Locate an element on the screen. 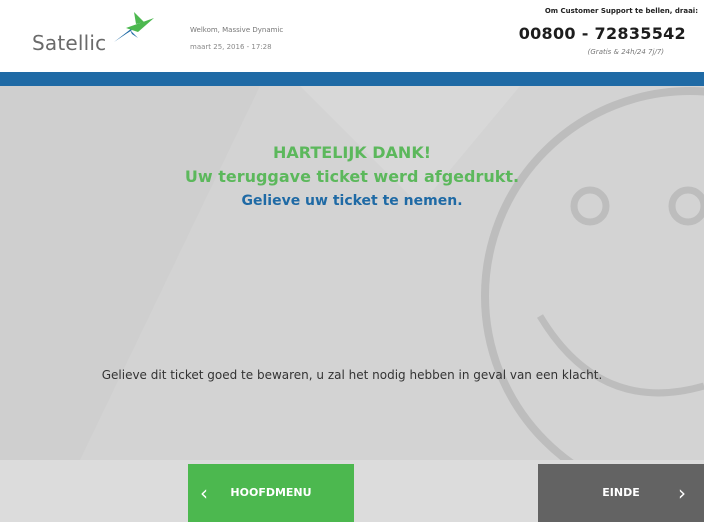 The height and width of the screenshot is (522, 704). main-menu-button: ‹ HOOFDMENU is located at coordinates (271, 493).